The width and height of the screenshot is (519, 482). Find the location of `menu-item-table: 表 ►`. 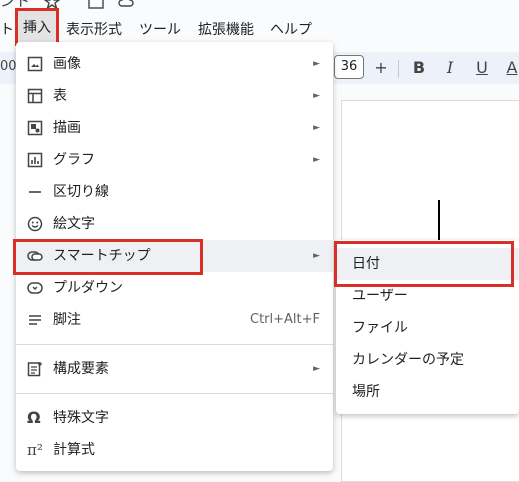

menu-item-table: 表 ► is located at coordinates (174, 96).